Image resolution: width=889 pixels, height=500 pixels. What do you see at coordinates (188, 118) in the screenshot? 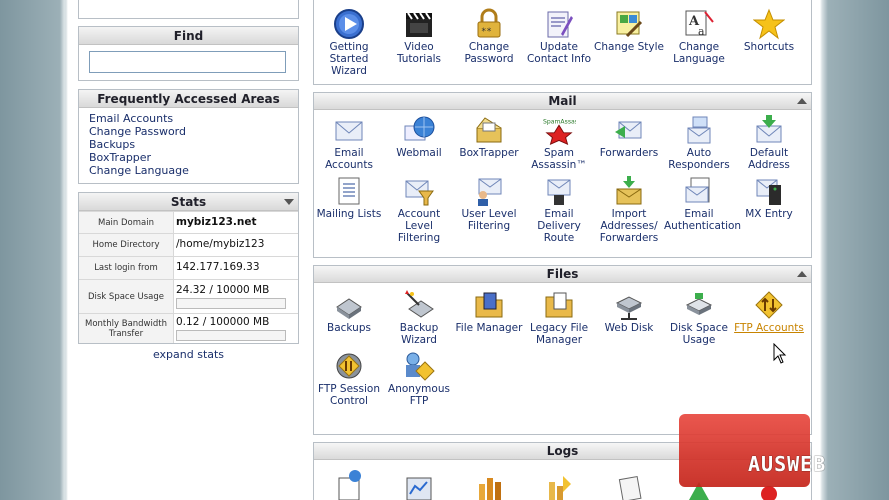
I see `faa-link-email-accounts: Email Accounts` at bounding box center [188, 118].